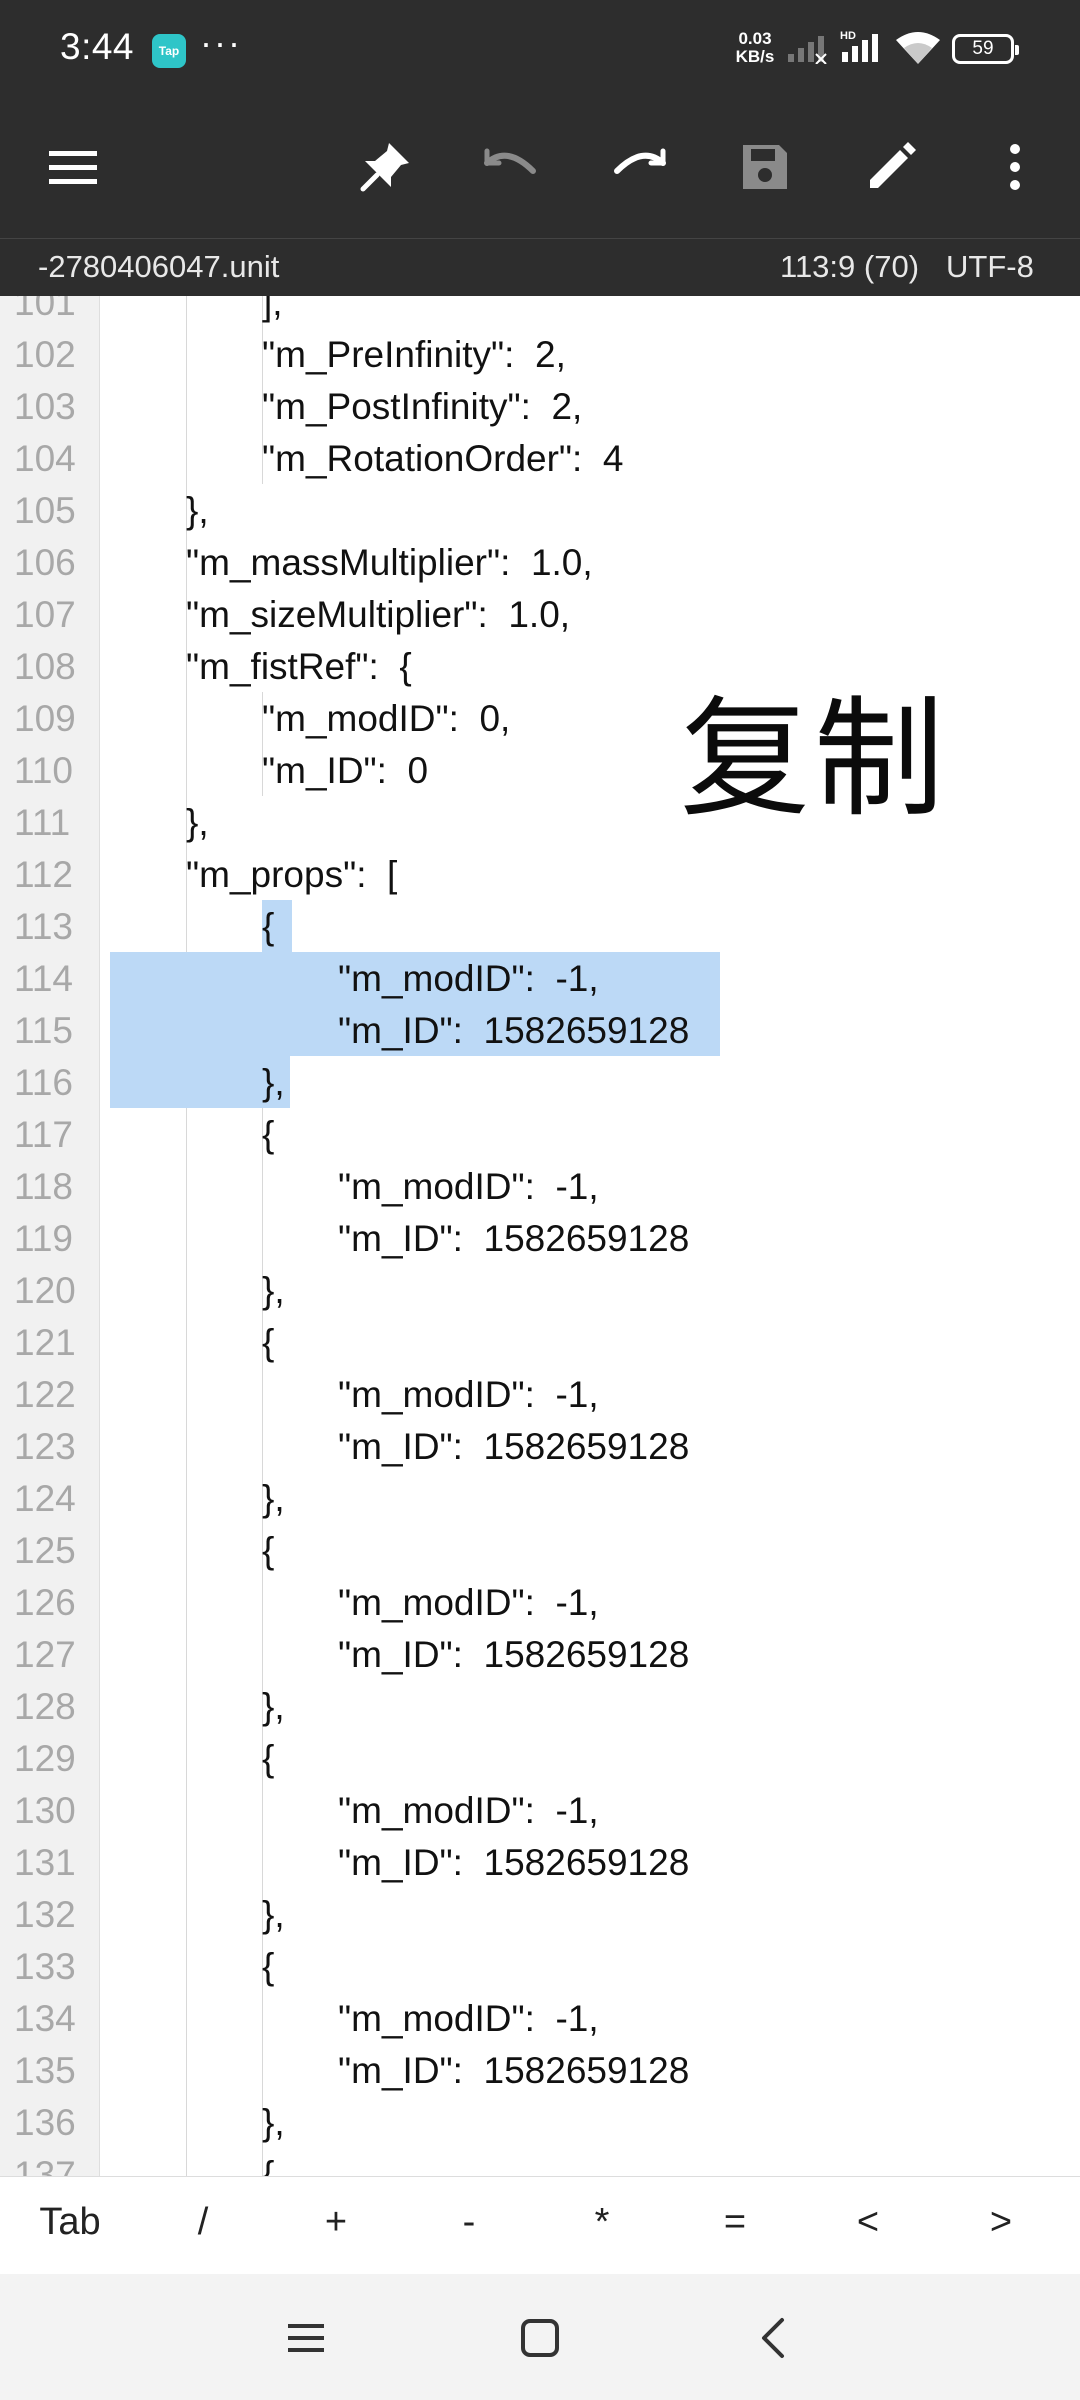  What do you see at coordinates (540, 874) in the screenshot?
I see `code-line: 112 "m_props": [` at bounding box center [540, 874].